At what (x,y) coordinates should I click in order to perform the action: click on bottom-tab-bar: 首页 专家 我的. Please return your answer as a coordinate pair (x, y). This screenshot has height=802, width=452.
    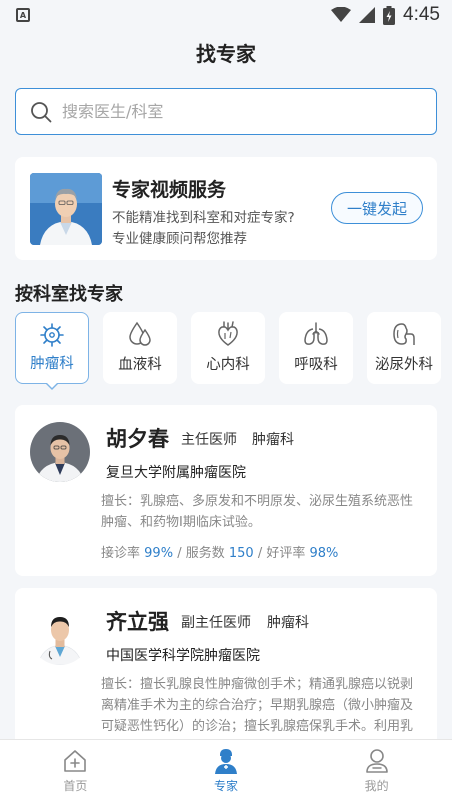
    Looking at the image, I should click on (226, 770).